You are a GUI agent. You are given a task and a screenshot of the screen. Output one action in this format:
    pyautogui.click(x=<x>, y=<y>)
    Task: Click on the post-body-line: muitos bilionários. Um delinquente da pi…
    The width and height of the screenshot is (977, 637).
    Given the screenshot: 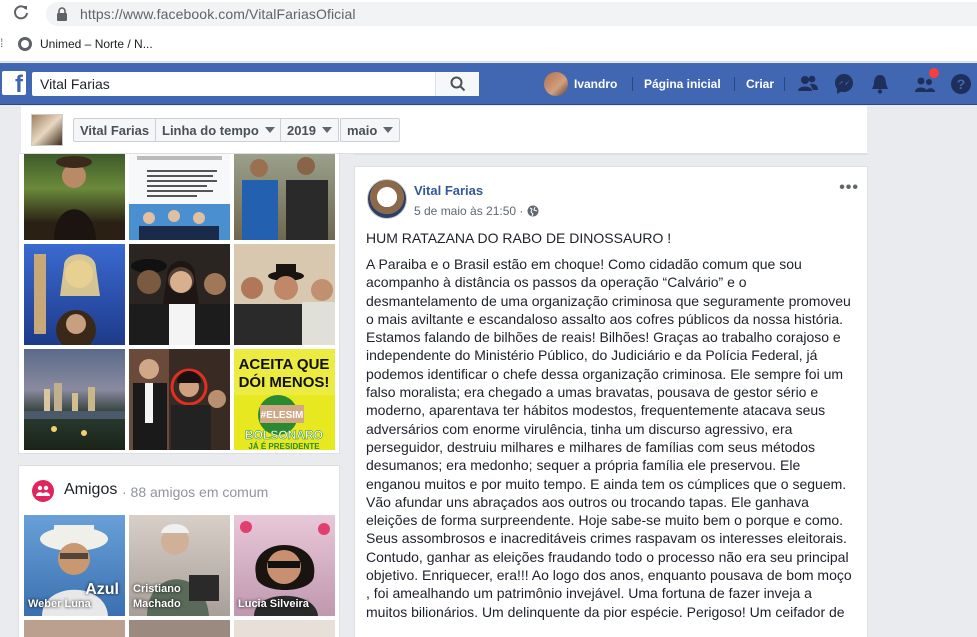 What is the action you would take?
    pyautogui.click(x=605, y=611)
    